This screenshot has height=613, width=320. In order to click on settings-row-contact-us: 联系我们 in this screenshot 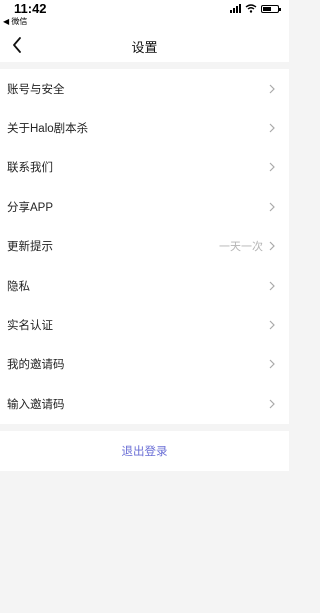, I will do `click(144, 167)`.